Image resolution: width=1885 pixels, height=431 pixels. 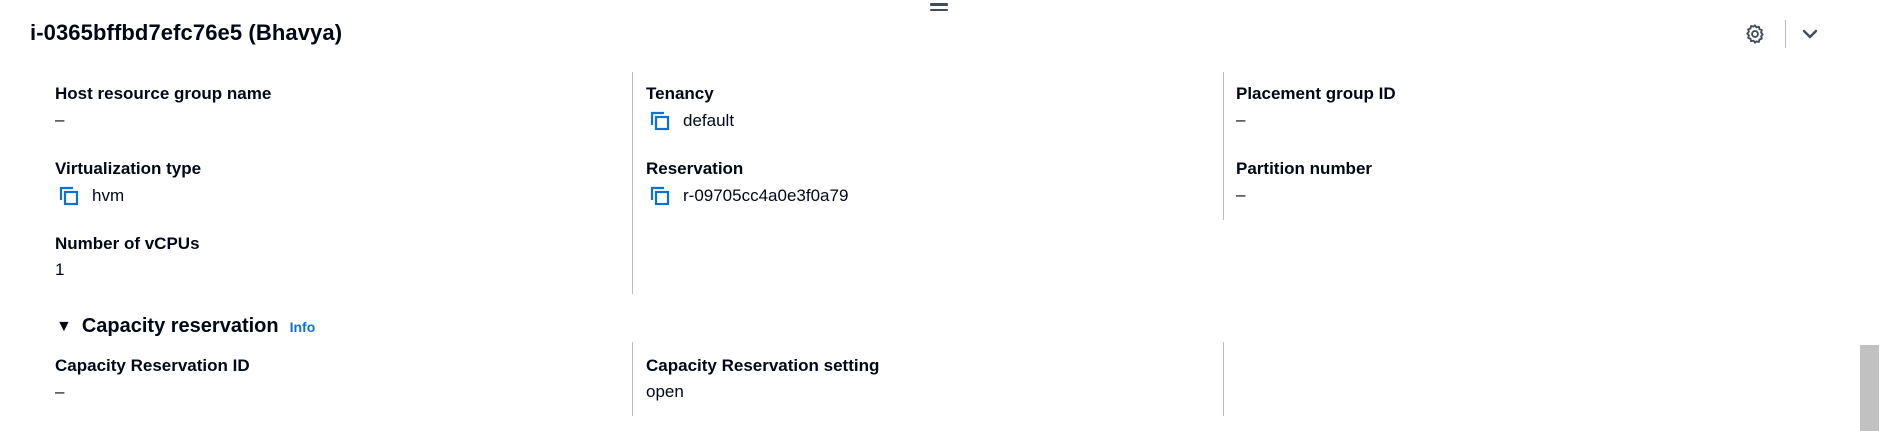 What do you see at coordinates (695, 168) in the screenshot?
I see `field-label: Reservation` at bounding box center [695, 168].